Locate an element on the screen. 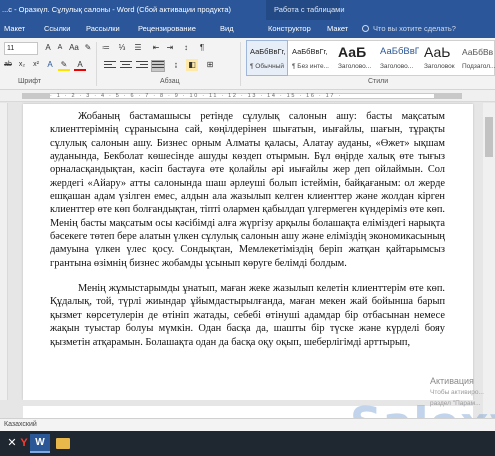  activation-title: Активация is located at coordinates (452, 381).